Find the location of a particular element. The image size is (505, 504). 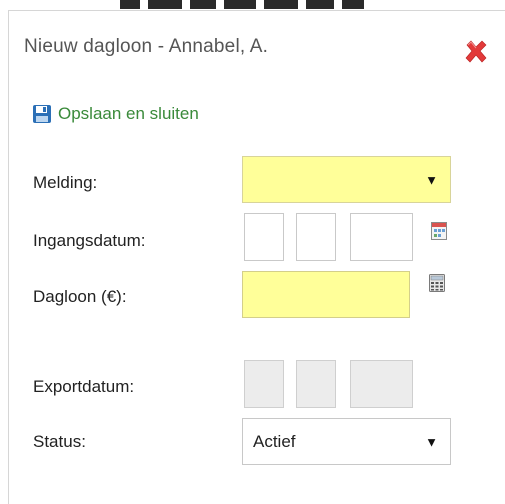

save-and-close-label: Opslaan en sluiten is located at coordinates (128, 113).